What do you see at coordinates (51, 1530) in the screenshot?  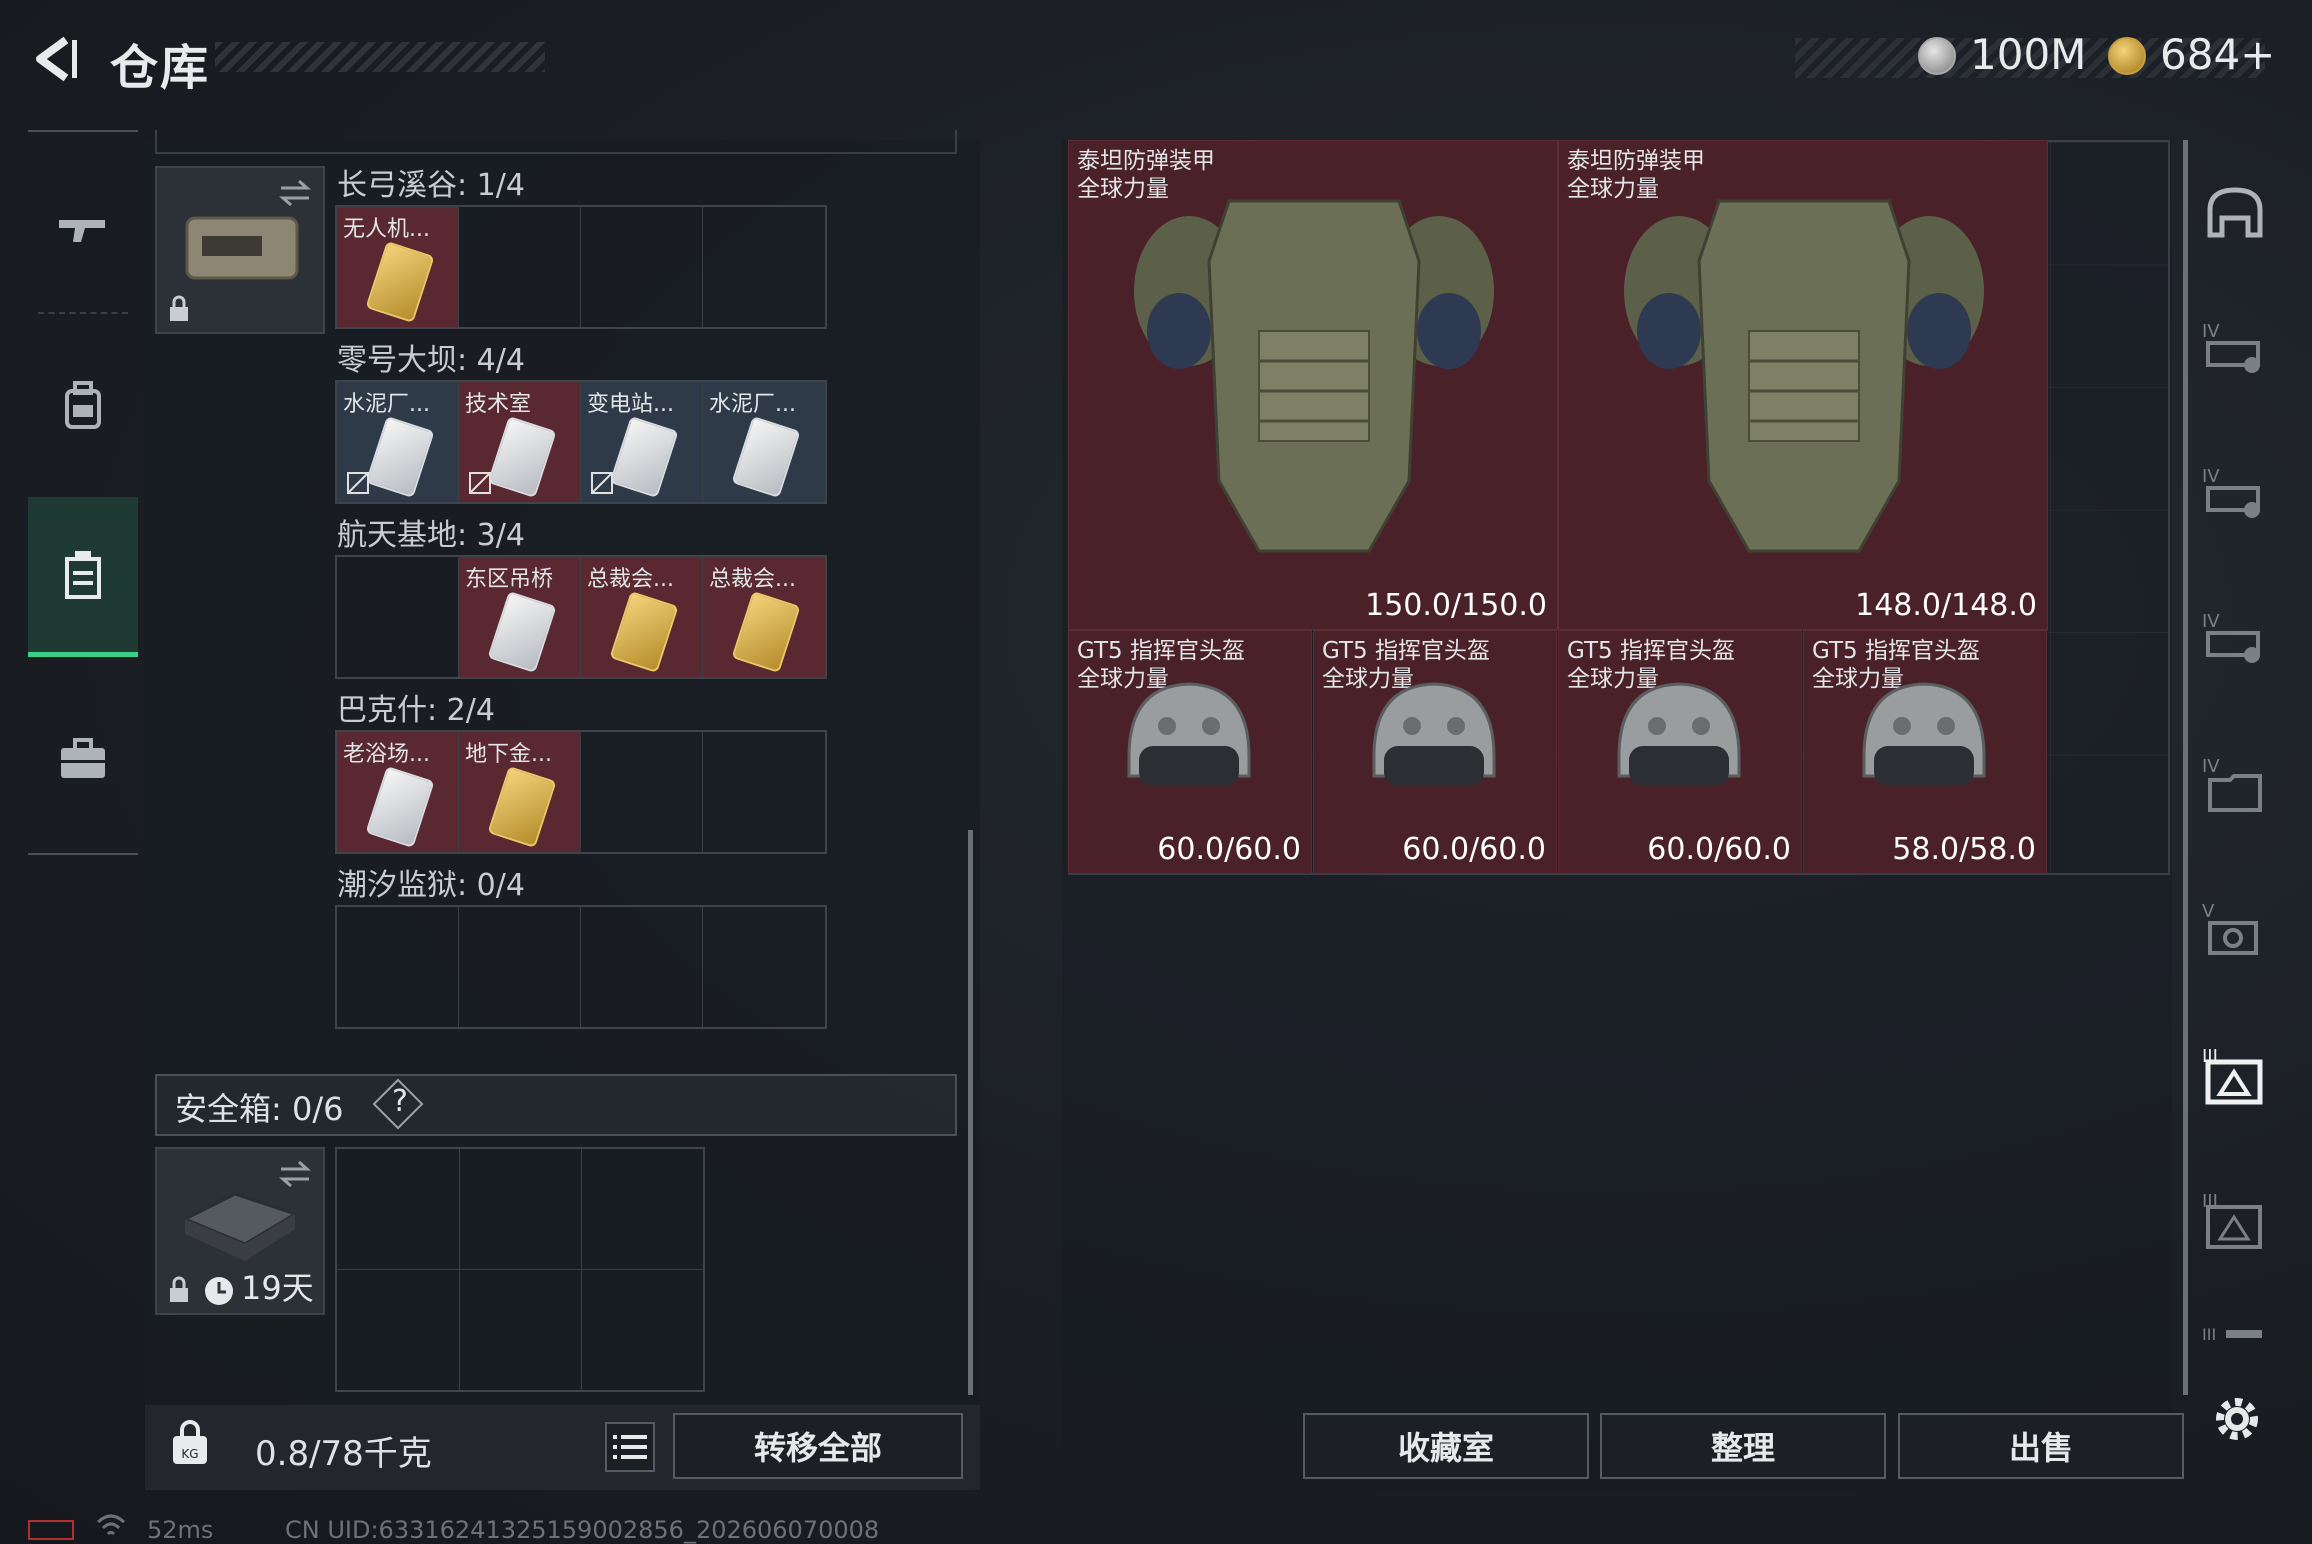 I see `battery-icon` at bounding box center [51, 1530].